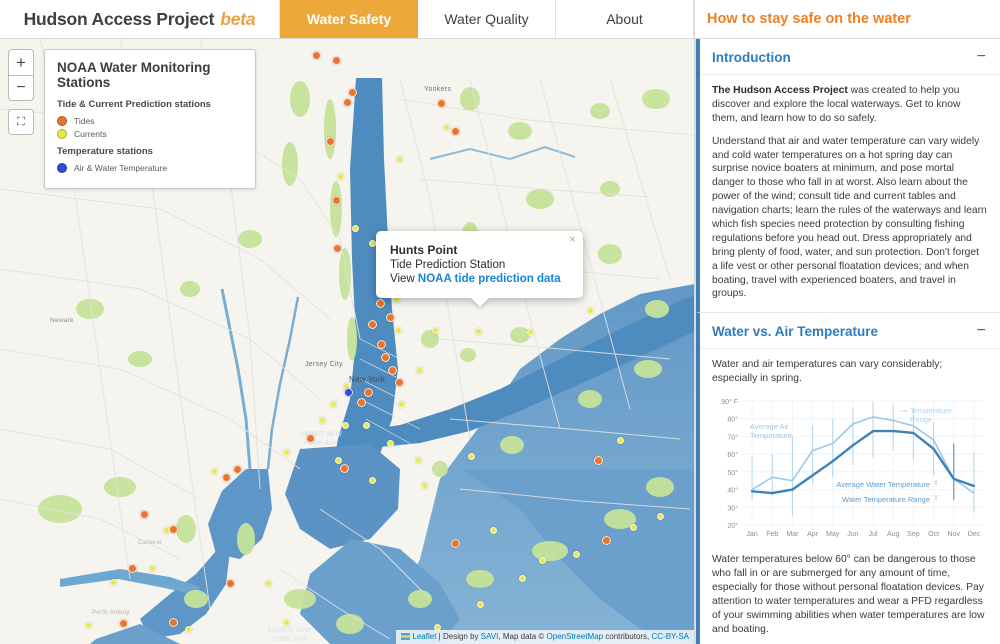  I want to click on legend-group-temperature: Temperature stations, so click(105, 151).